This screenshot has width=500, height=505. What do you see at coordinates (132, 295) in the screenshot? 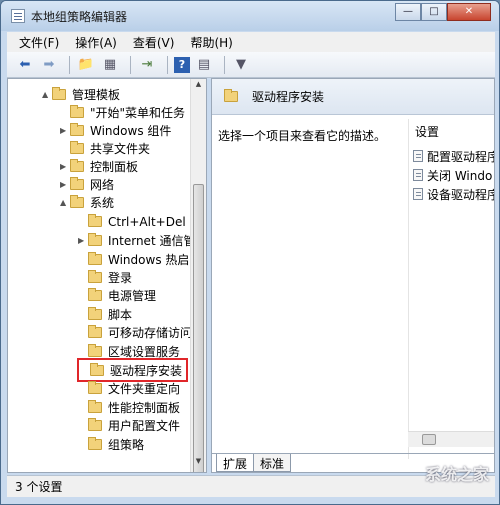
I see `tree-item-label: 电源管理` at bounding box center [132, 295].